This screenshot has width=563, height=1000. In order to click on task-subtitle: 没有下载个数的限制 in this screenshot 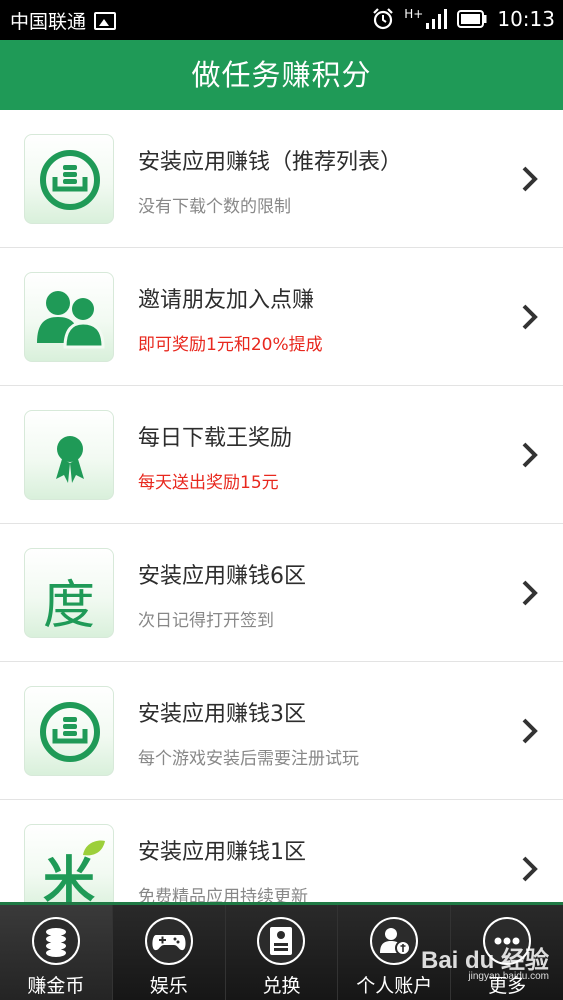, I will do `click(214, 207)`.